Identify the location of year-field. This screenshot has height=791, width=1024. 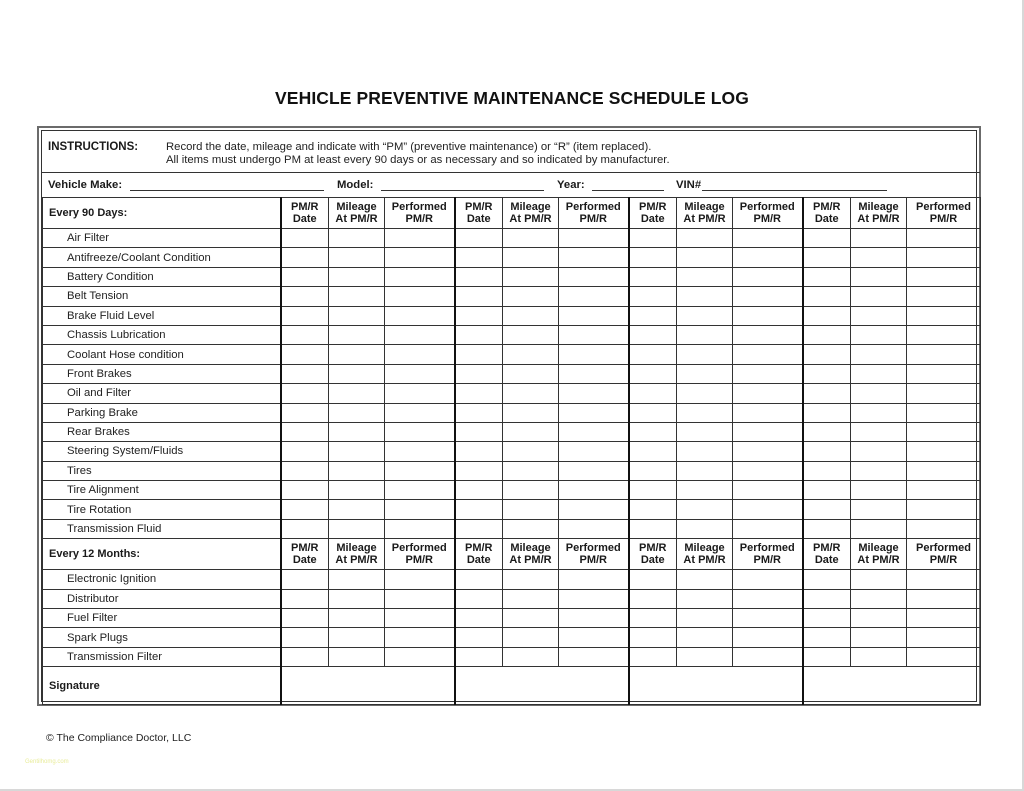
(628, 185).